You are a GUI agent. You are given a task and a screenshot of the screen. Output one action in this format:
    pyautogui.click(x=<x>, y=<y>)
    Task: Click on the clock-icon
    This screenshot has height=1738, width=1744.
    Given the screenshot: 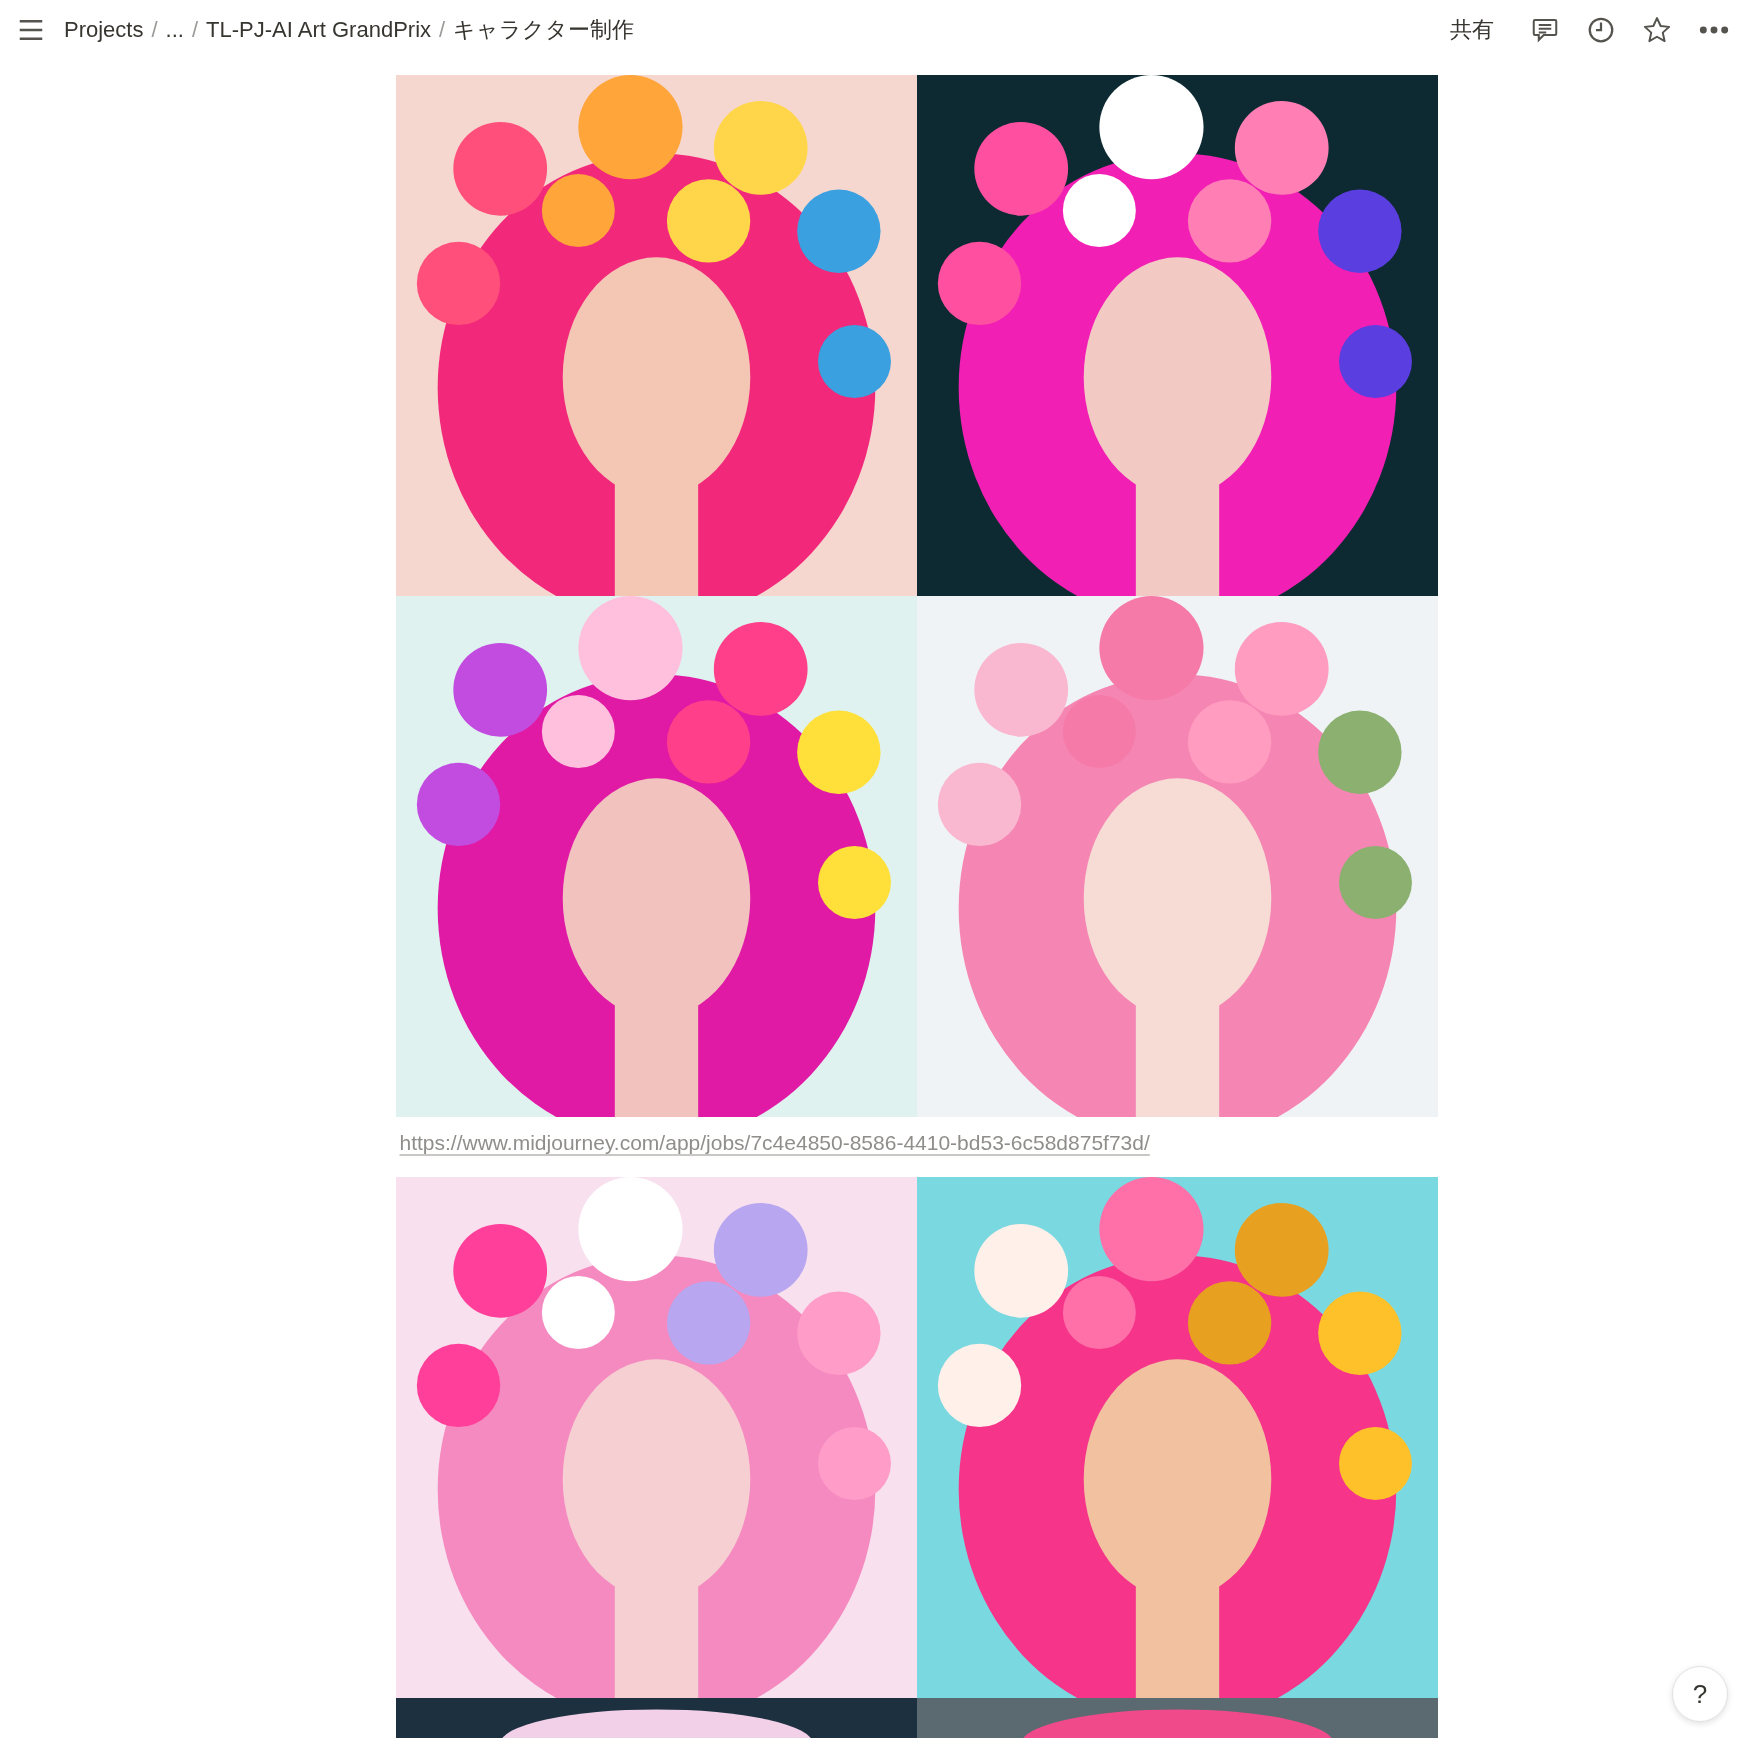 What is the action you would take?
    pyautogui.click(x=1601, y=30)
    